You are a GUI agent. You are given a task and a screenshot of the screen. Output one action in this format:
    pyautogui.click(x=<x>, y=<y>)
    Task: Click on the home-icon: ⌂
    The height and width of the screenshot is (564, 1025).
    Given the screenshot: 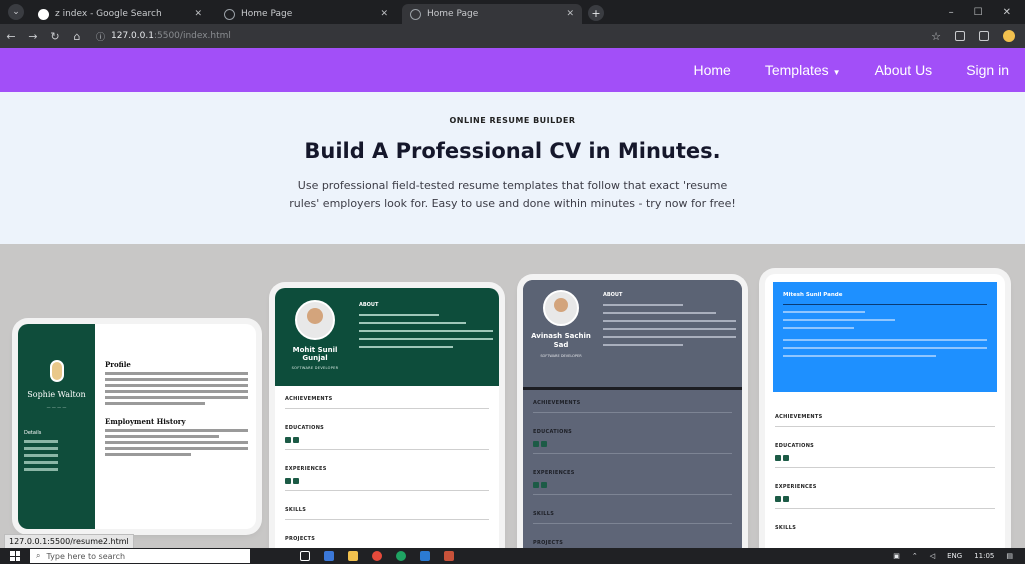 What is the action you would take?
    pyautogui.click(x=77, y=36)
    